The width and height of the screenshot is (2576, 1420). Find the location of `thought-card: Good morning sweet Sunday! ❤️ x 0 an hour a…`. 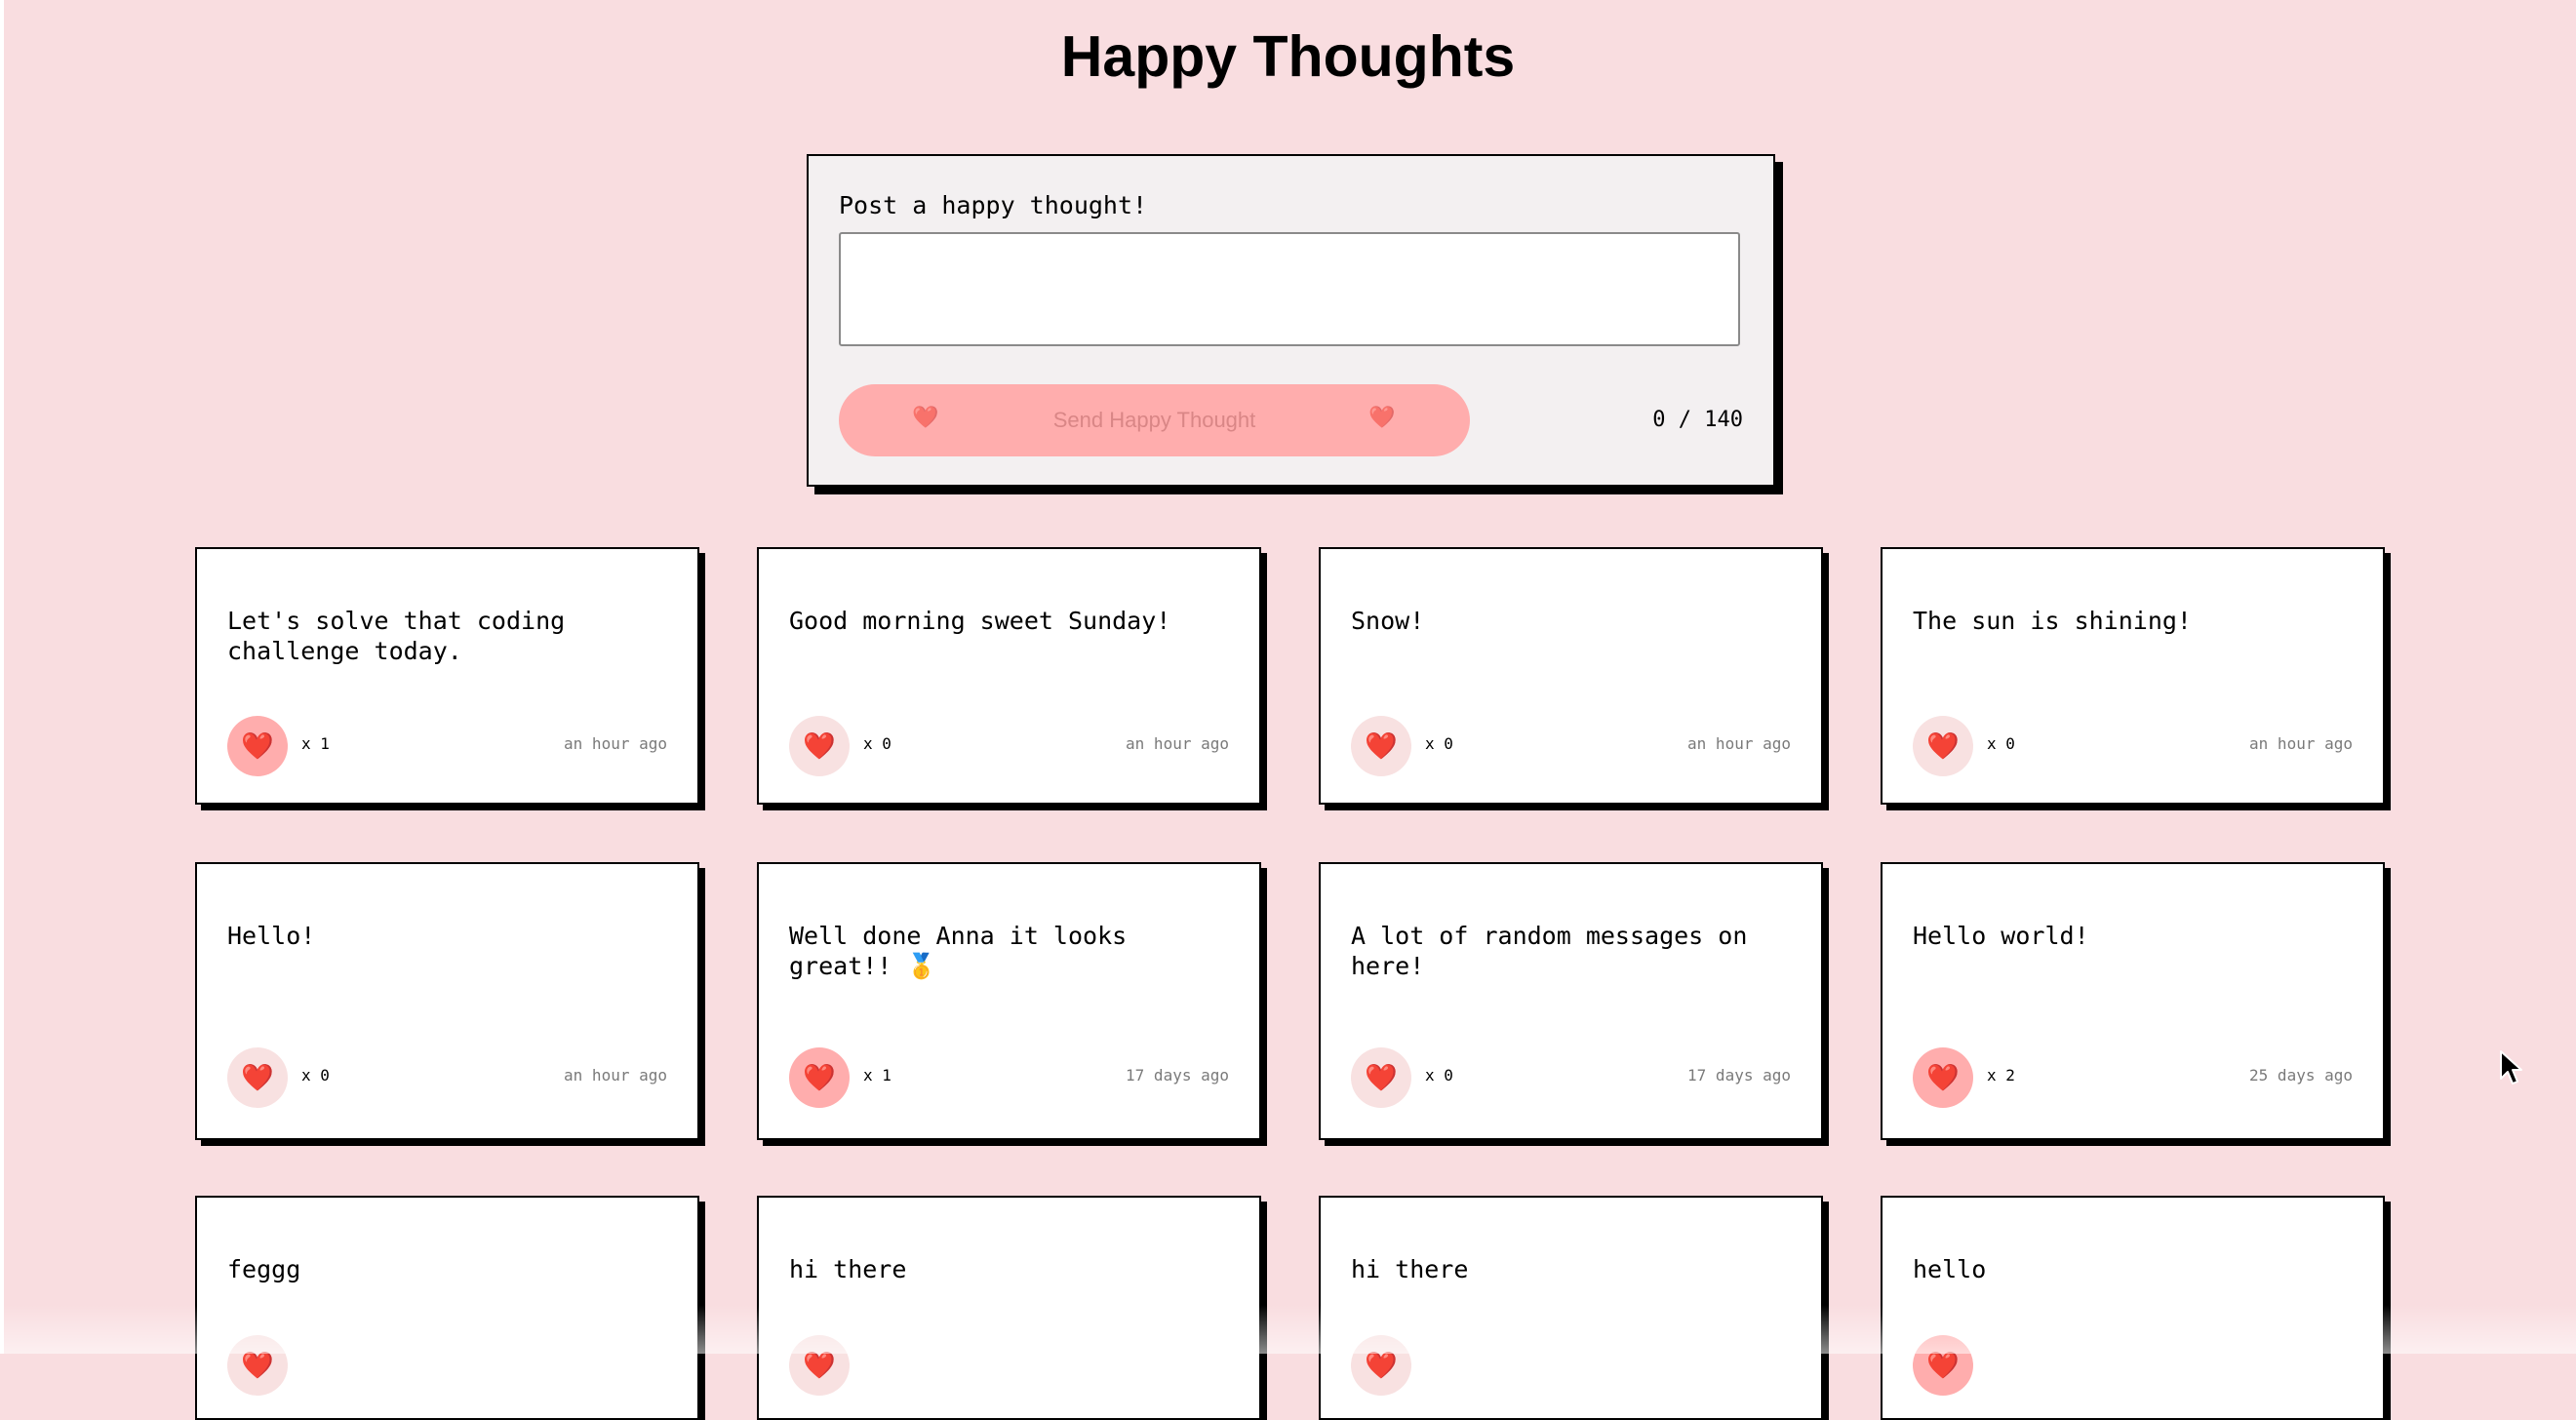

thought-card: Good morning sweet Sunday! ❤️ x 0 an hour a… is located at coordinates (1009, 676).